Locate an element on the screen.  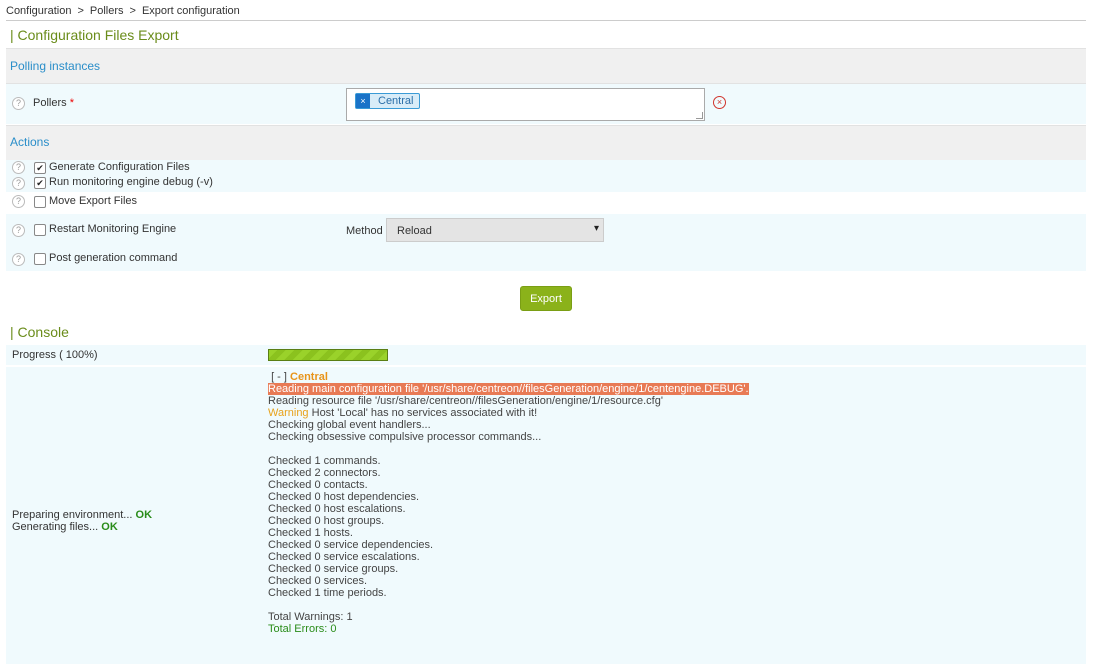
collapse-toggle: [ - ] is located at coordinates (279, 377).